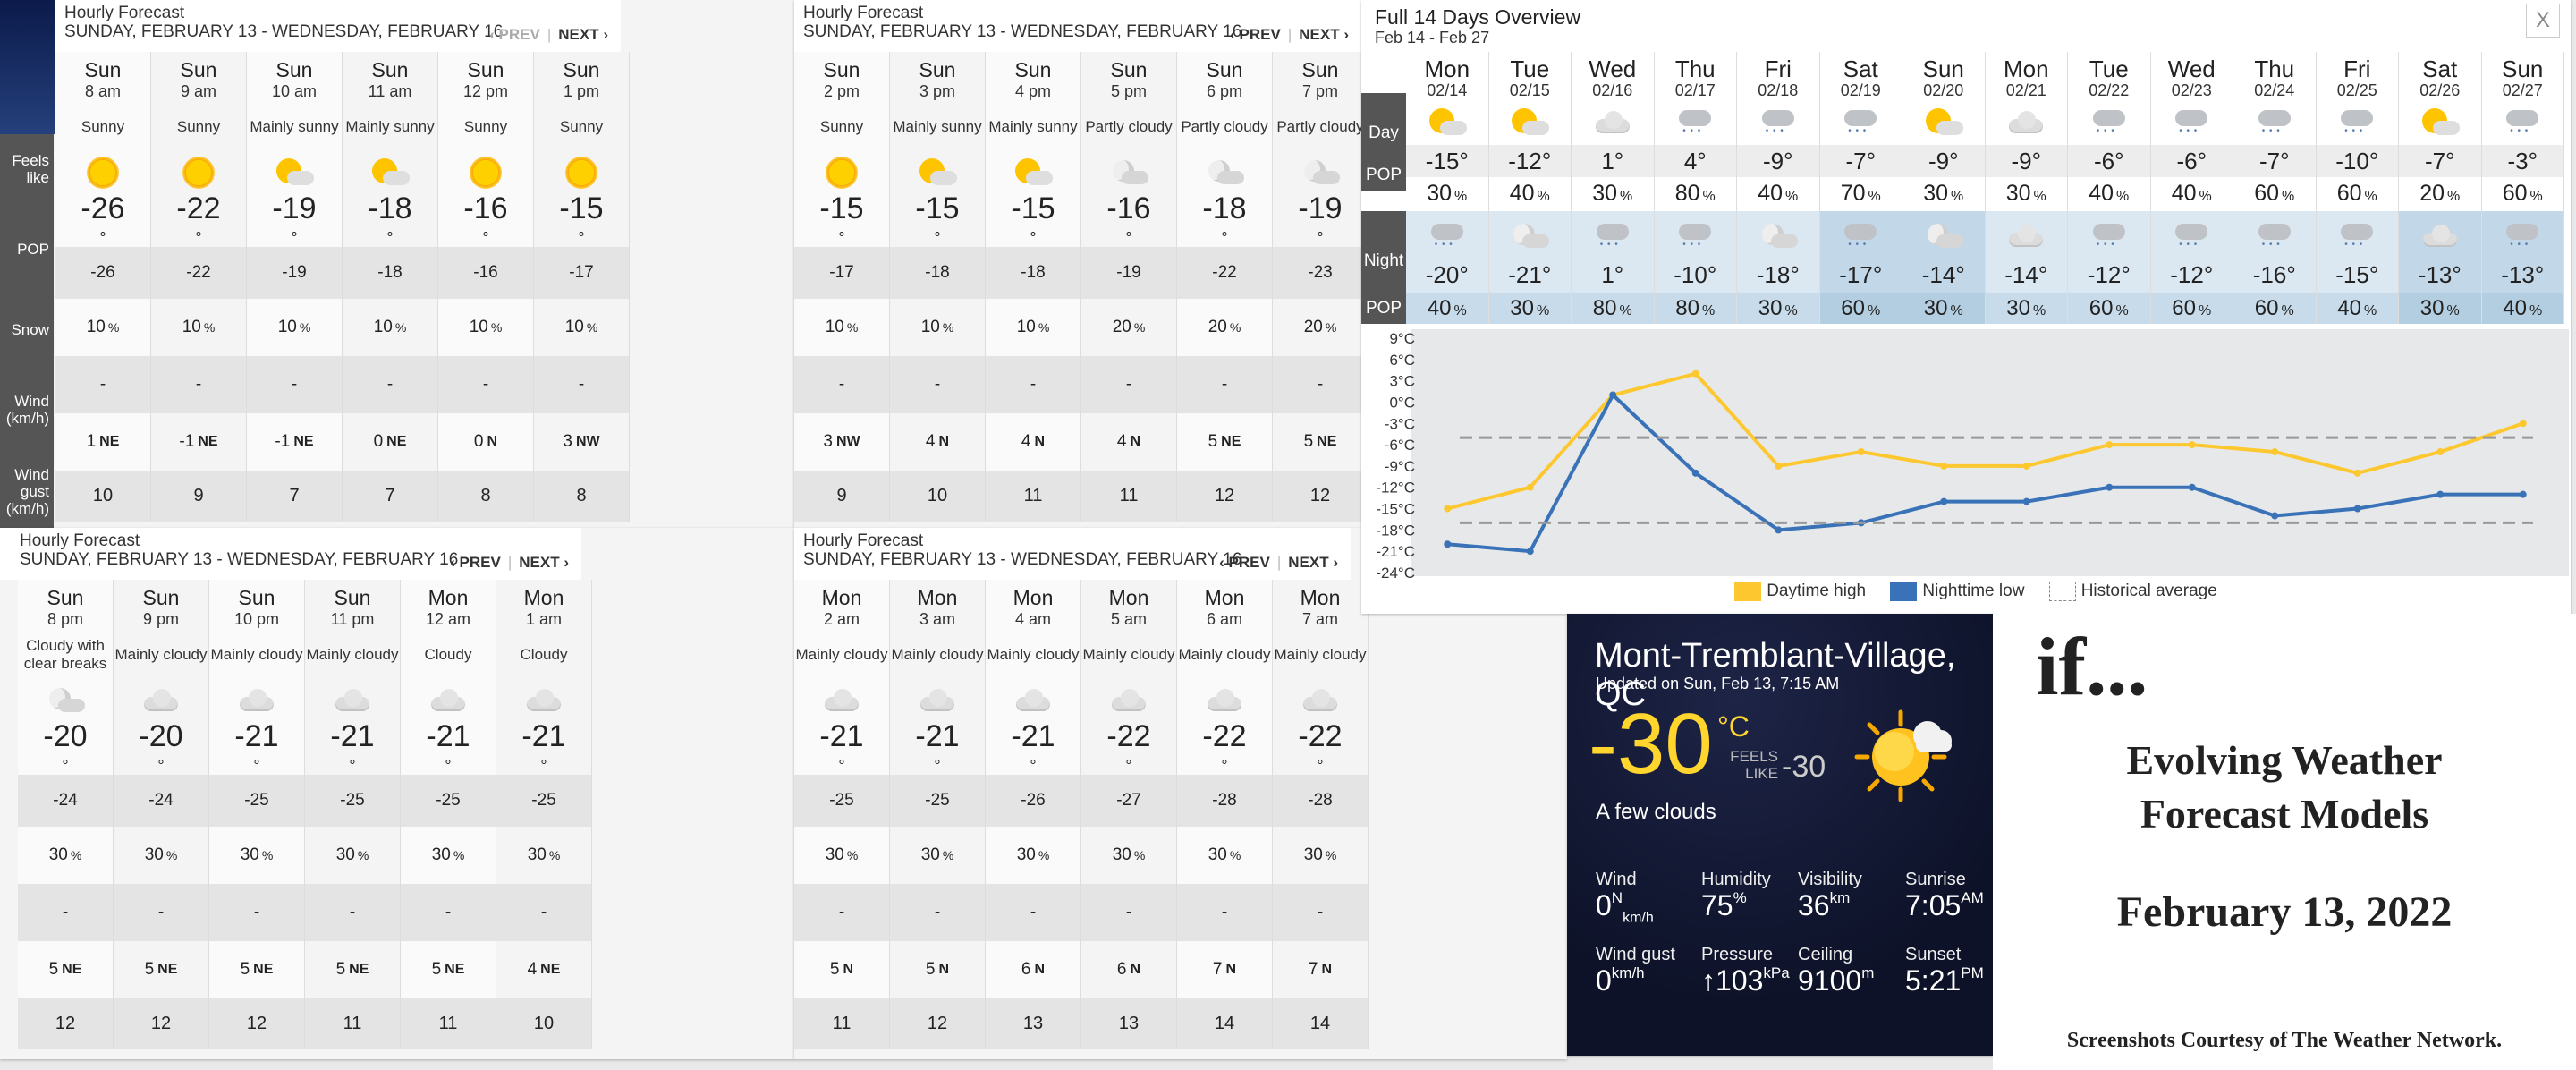 The height and width of the screenshot is (1070, 2576). What do you see at coordinates (2440, 193) in the screenshot?
I see `day-pop: 20%` at bounding box center [2440, 193].